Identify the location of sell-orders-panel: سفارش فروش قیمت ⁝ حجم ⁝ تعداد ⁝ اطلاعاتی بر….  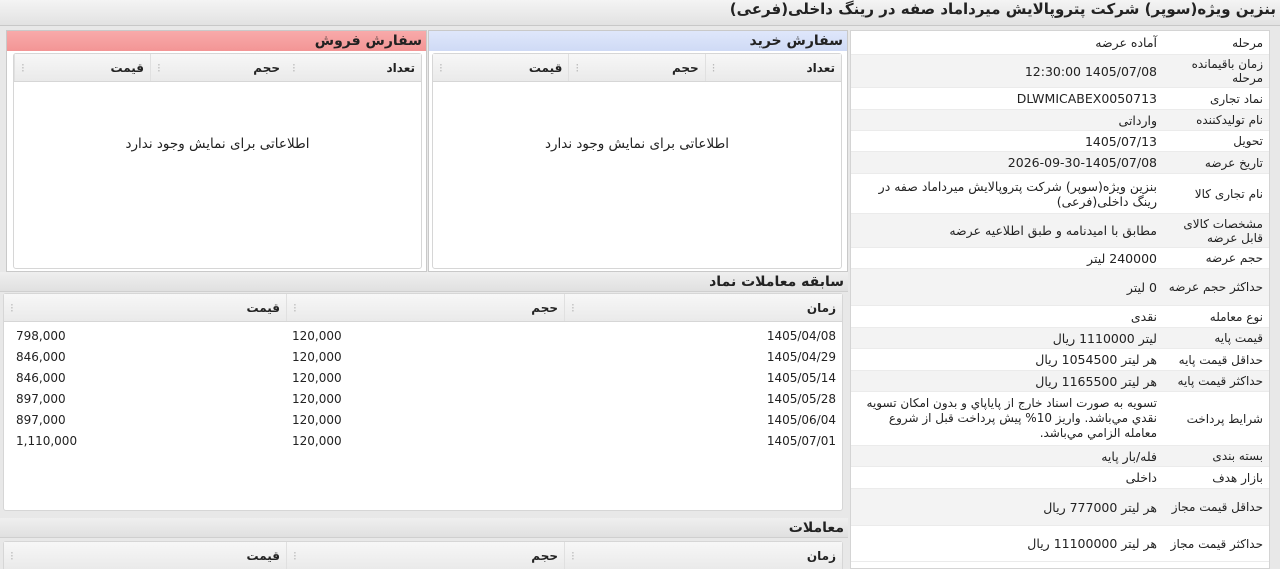
(216, 151).